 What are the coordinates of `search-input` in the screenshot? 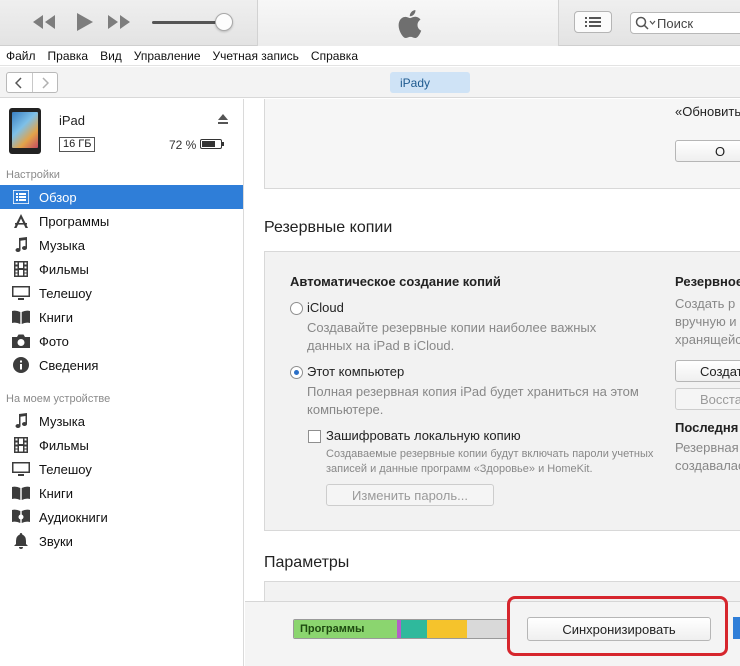 It's located at (697, 23).